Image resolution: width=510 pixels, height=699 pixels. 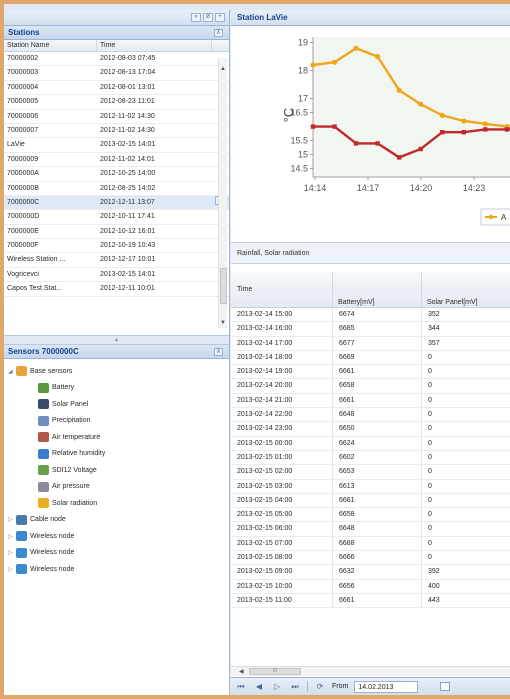 I want to click on table-row: 2013-02-15 07:00 6688 0, so click(x=370, y=544).